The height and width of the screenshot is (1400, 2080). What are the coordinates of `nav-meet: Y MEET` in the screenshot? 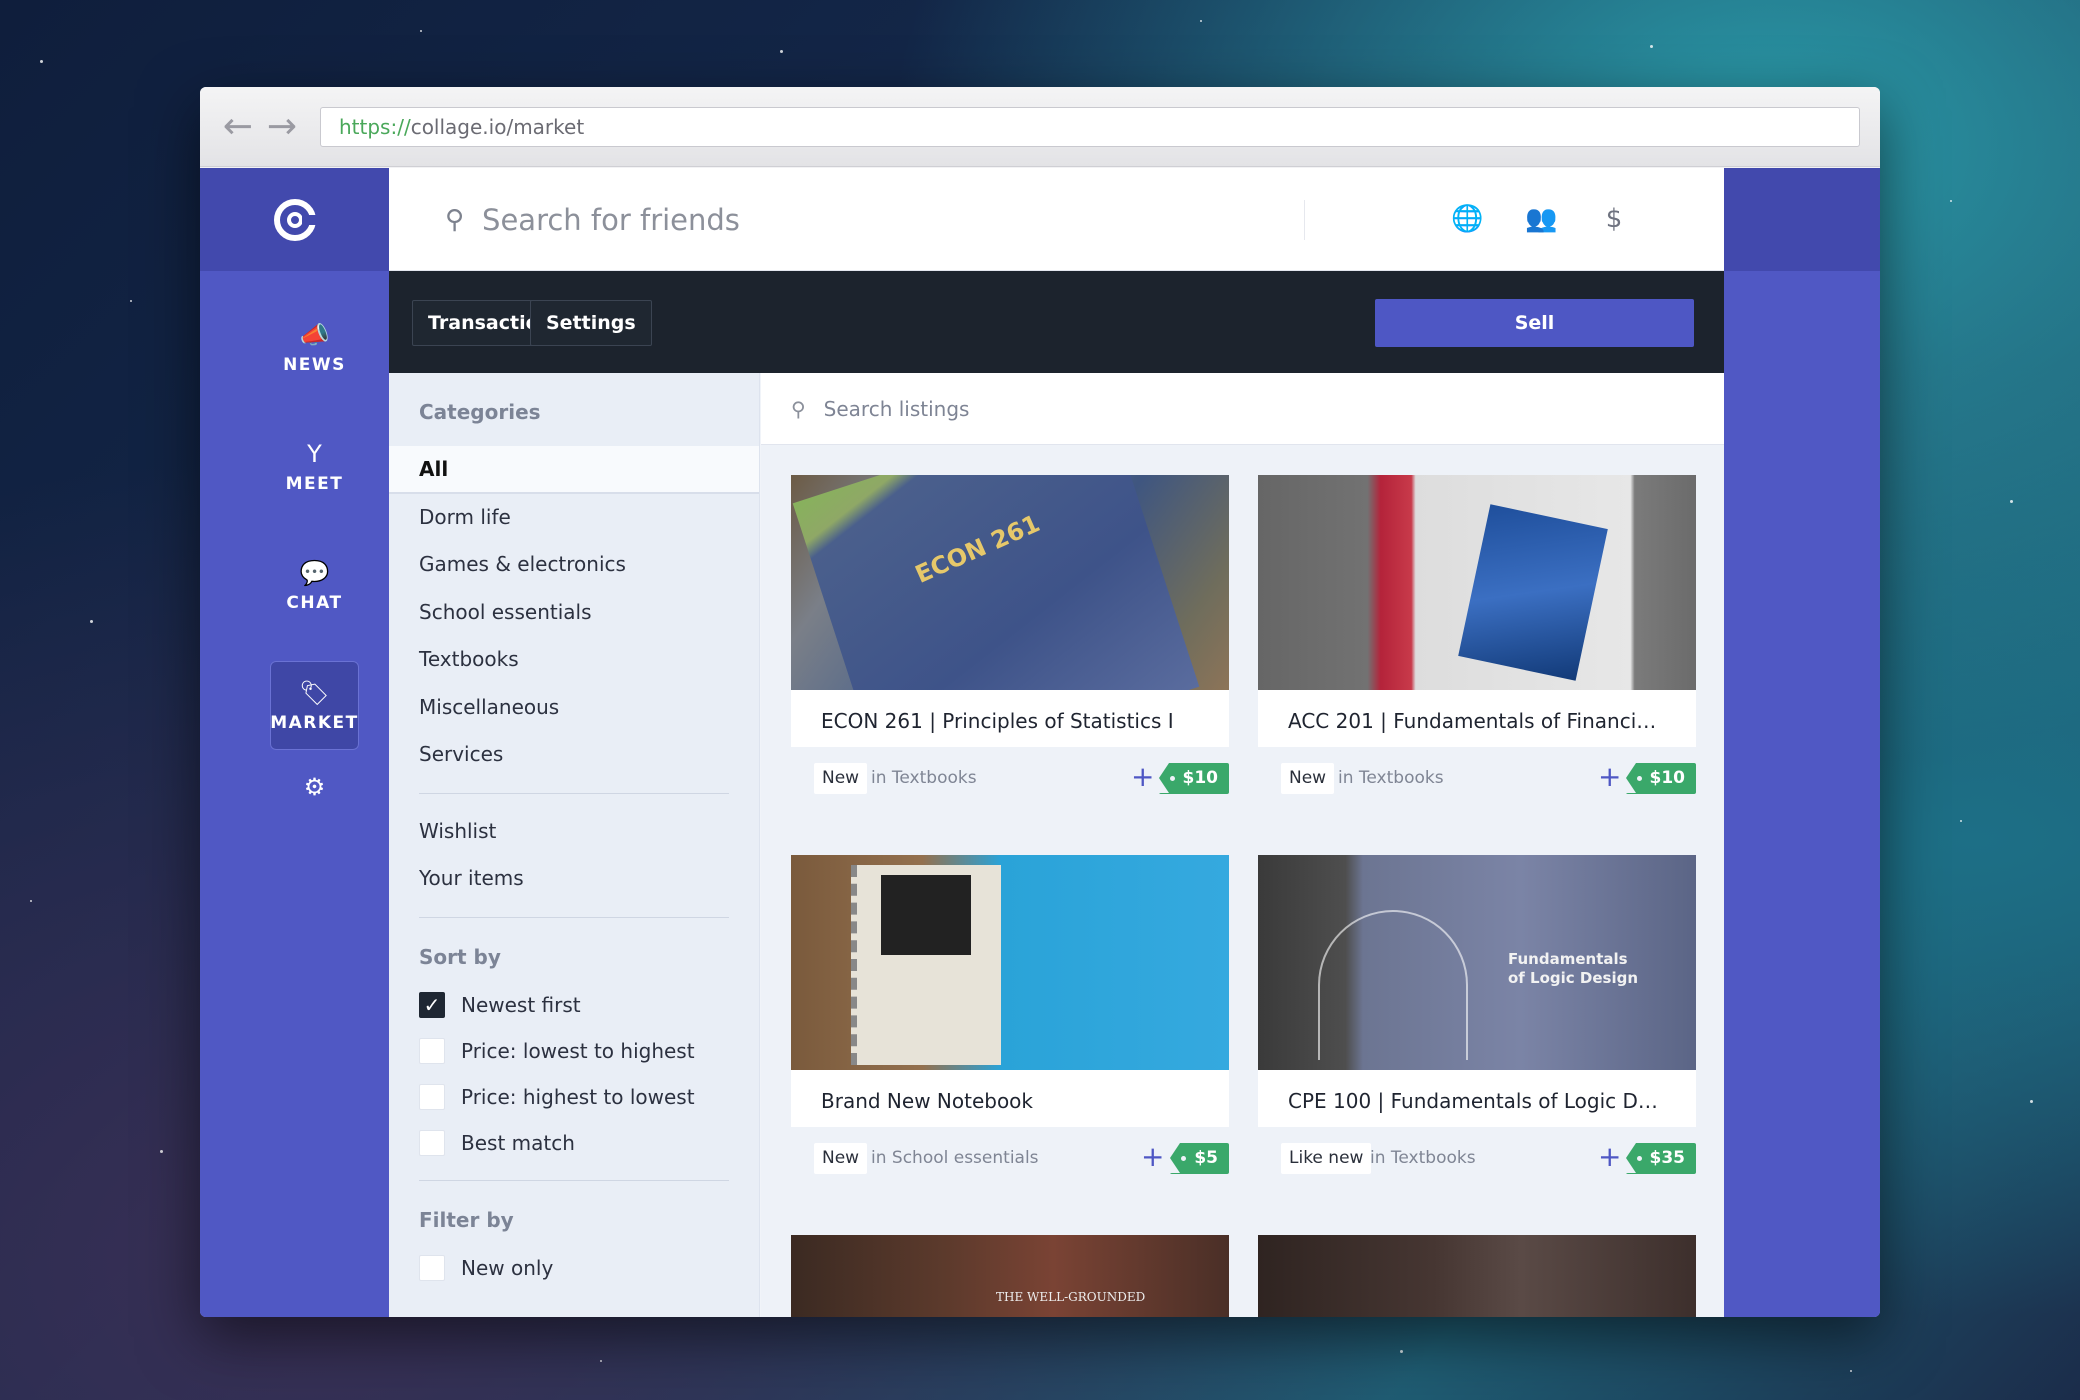 It's located at (314, 466).